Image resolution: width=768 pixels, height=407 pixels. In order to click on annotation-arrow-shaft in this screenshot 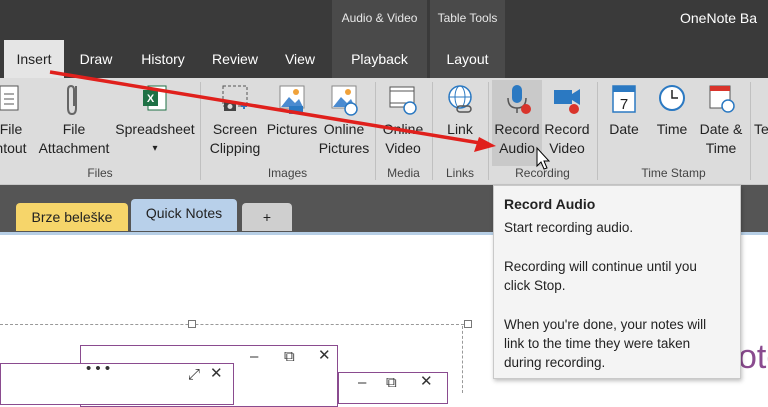, I will do `click(265, 107)`.